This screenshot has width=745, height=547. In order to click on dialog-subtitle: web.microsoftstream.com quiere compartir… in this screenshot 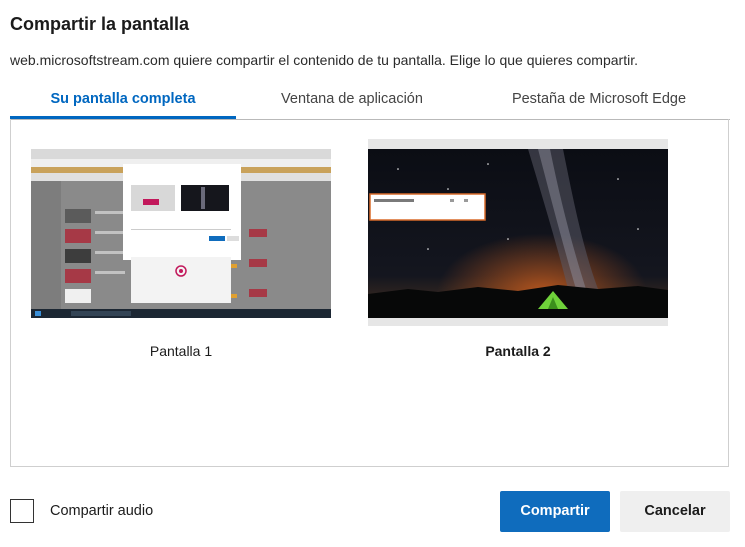, I will do `click(324, 60)`.